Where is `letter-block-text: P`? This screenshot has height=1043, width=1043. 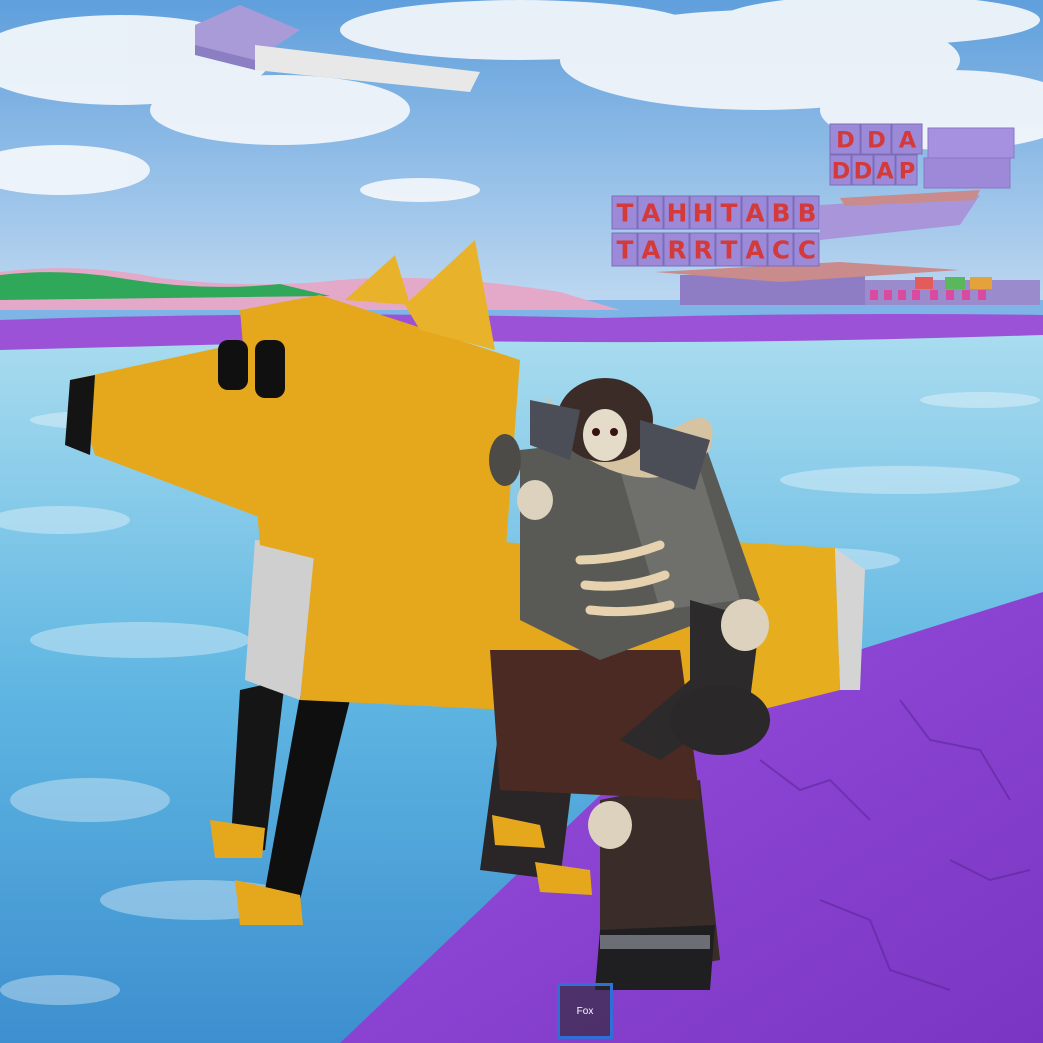 letter-block-text: P is located at coordinates (907, 171).